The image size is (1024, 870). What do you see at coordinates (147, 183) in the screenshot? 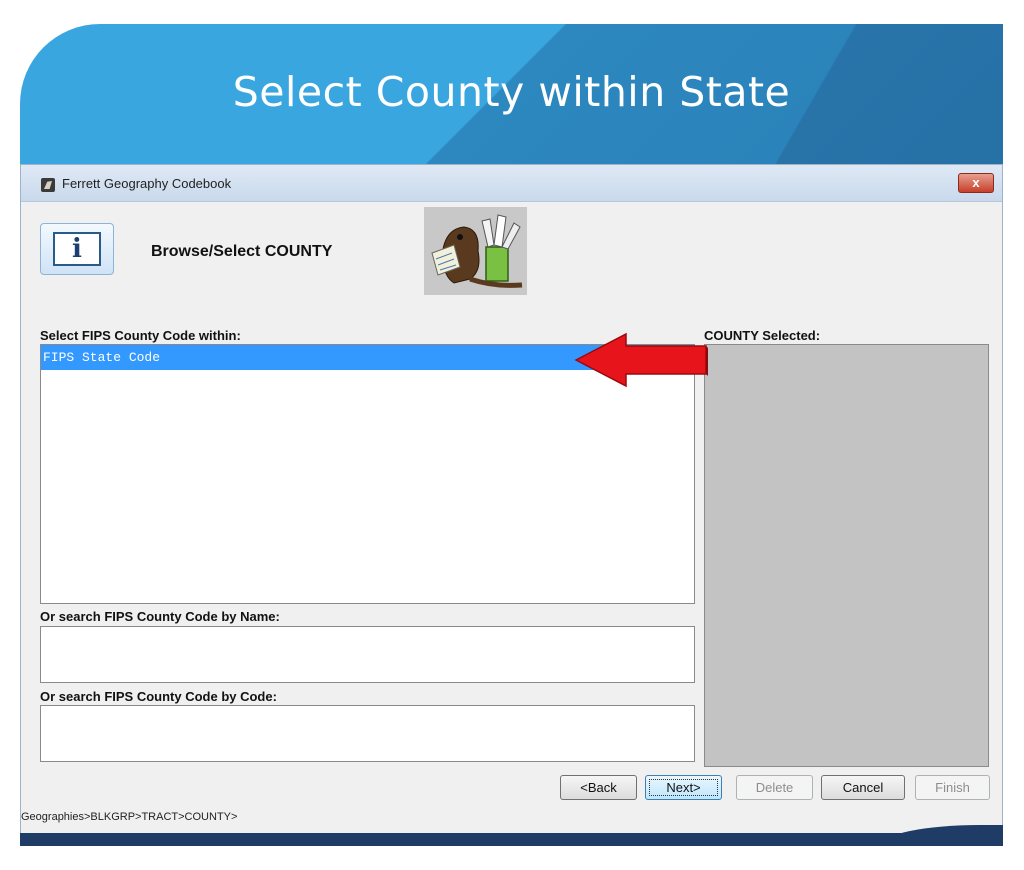
I see `window-title: Ferrett Geography Codebook` at bounding box center [147, 183].